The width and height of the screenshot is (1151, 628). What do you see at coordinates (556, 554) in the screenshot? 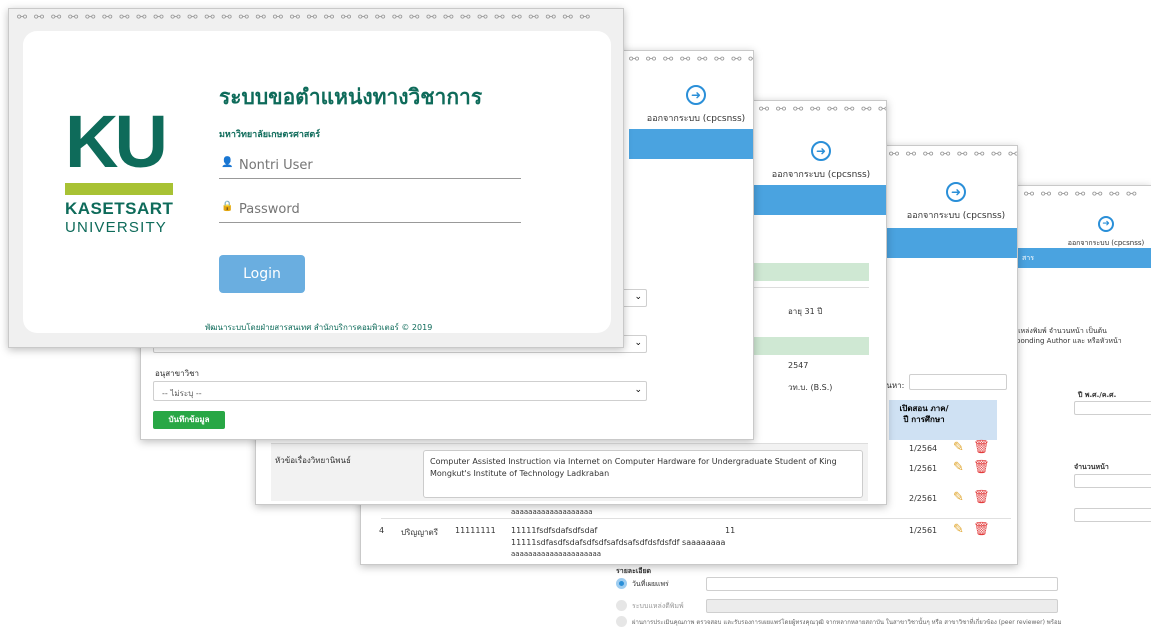
I see `row4-line3: aaaaaaaaaaaaaaaaaaaaa` at bounding box center [556, 554].